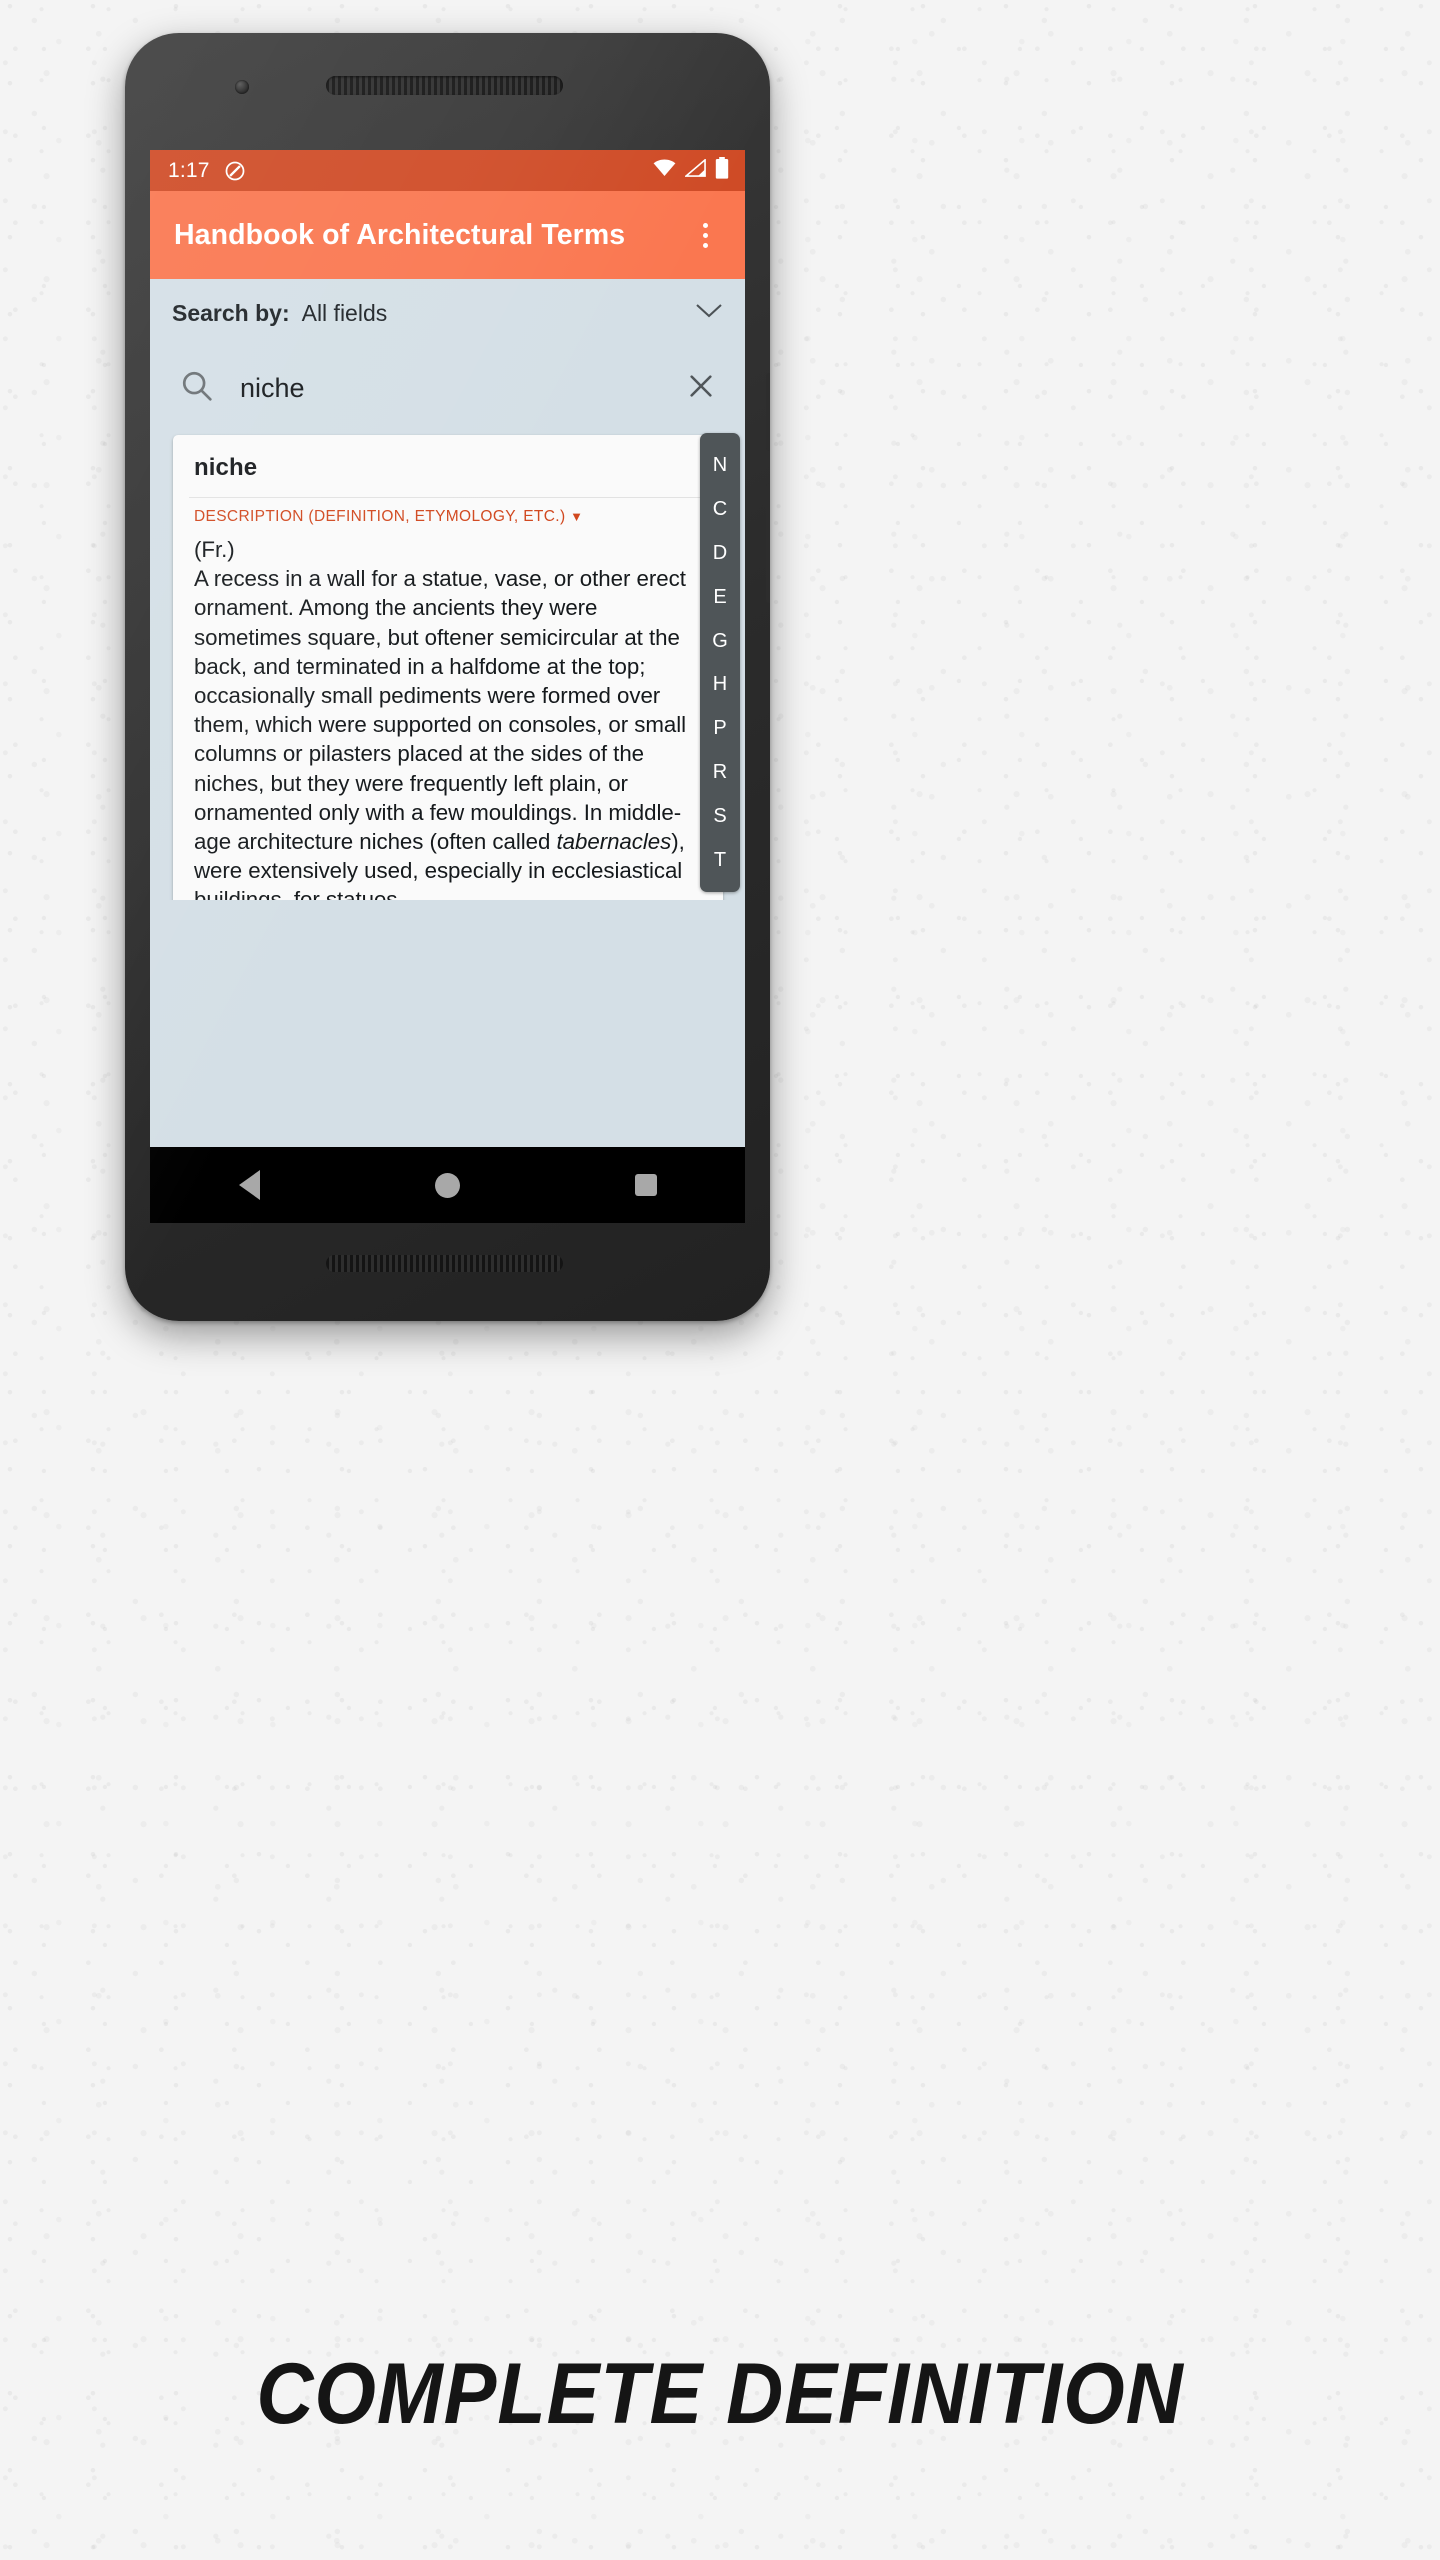 This screenshot has width=1440, height=2560. What do you see at coordinates (720, 553) in the screenshot?
I see `alpha-index-letter: D` at bounding box center [720, 553].